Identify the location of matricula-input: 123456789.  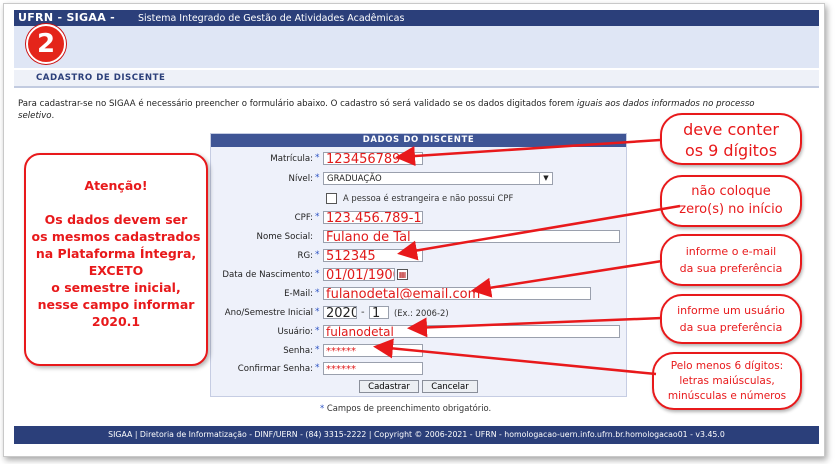
(373, 158).